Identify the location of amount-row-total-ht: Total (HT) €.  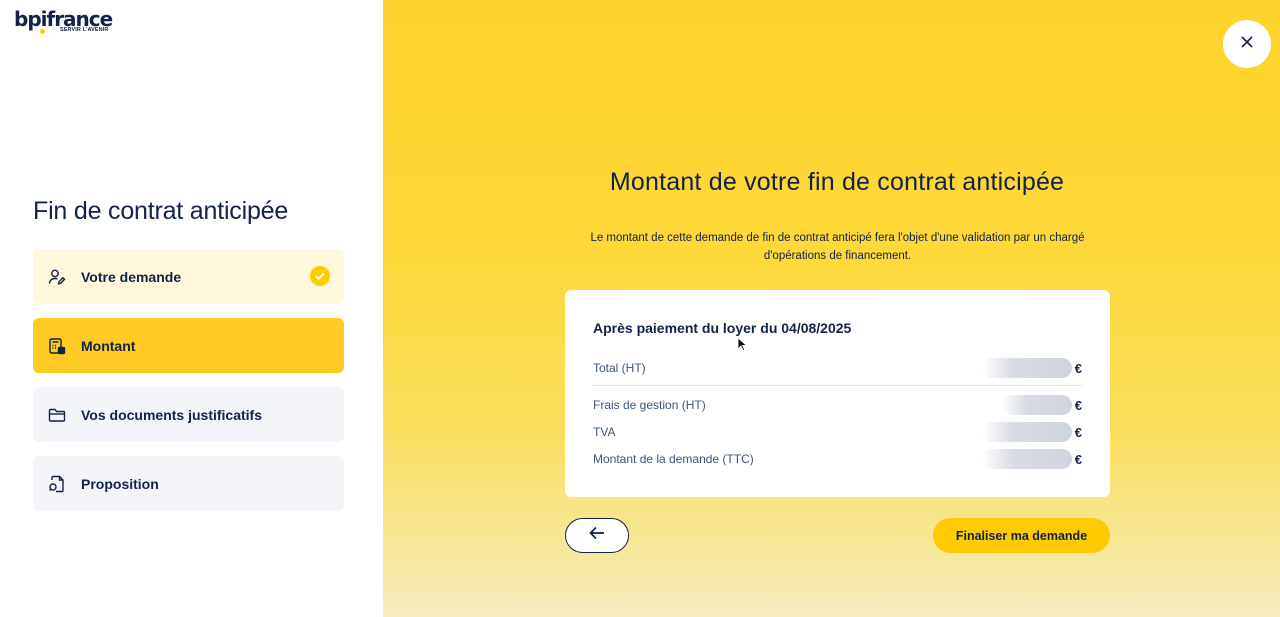
(837, 368).